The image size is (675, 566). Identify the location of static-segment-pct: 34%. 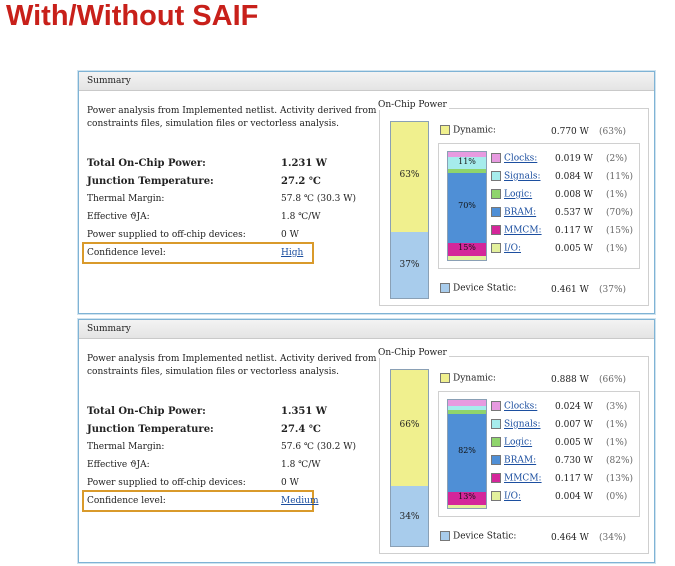
(409, 517).